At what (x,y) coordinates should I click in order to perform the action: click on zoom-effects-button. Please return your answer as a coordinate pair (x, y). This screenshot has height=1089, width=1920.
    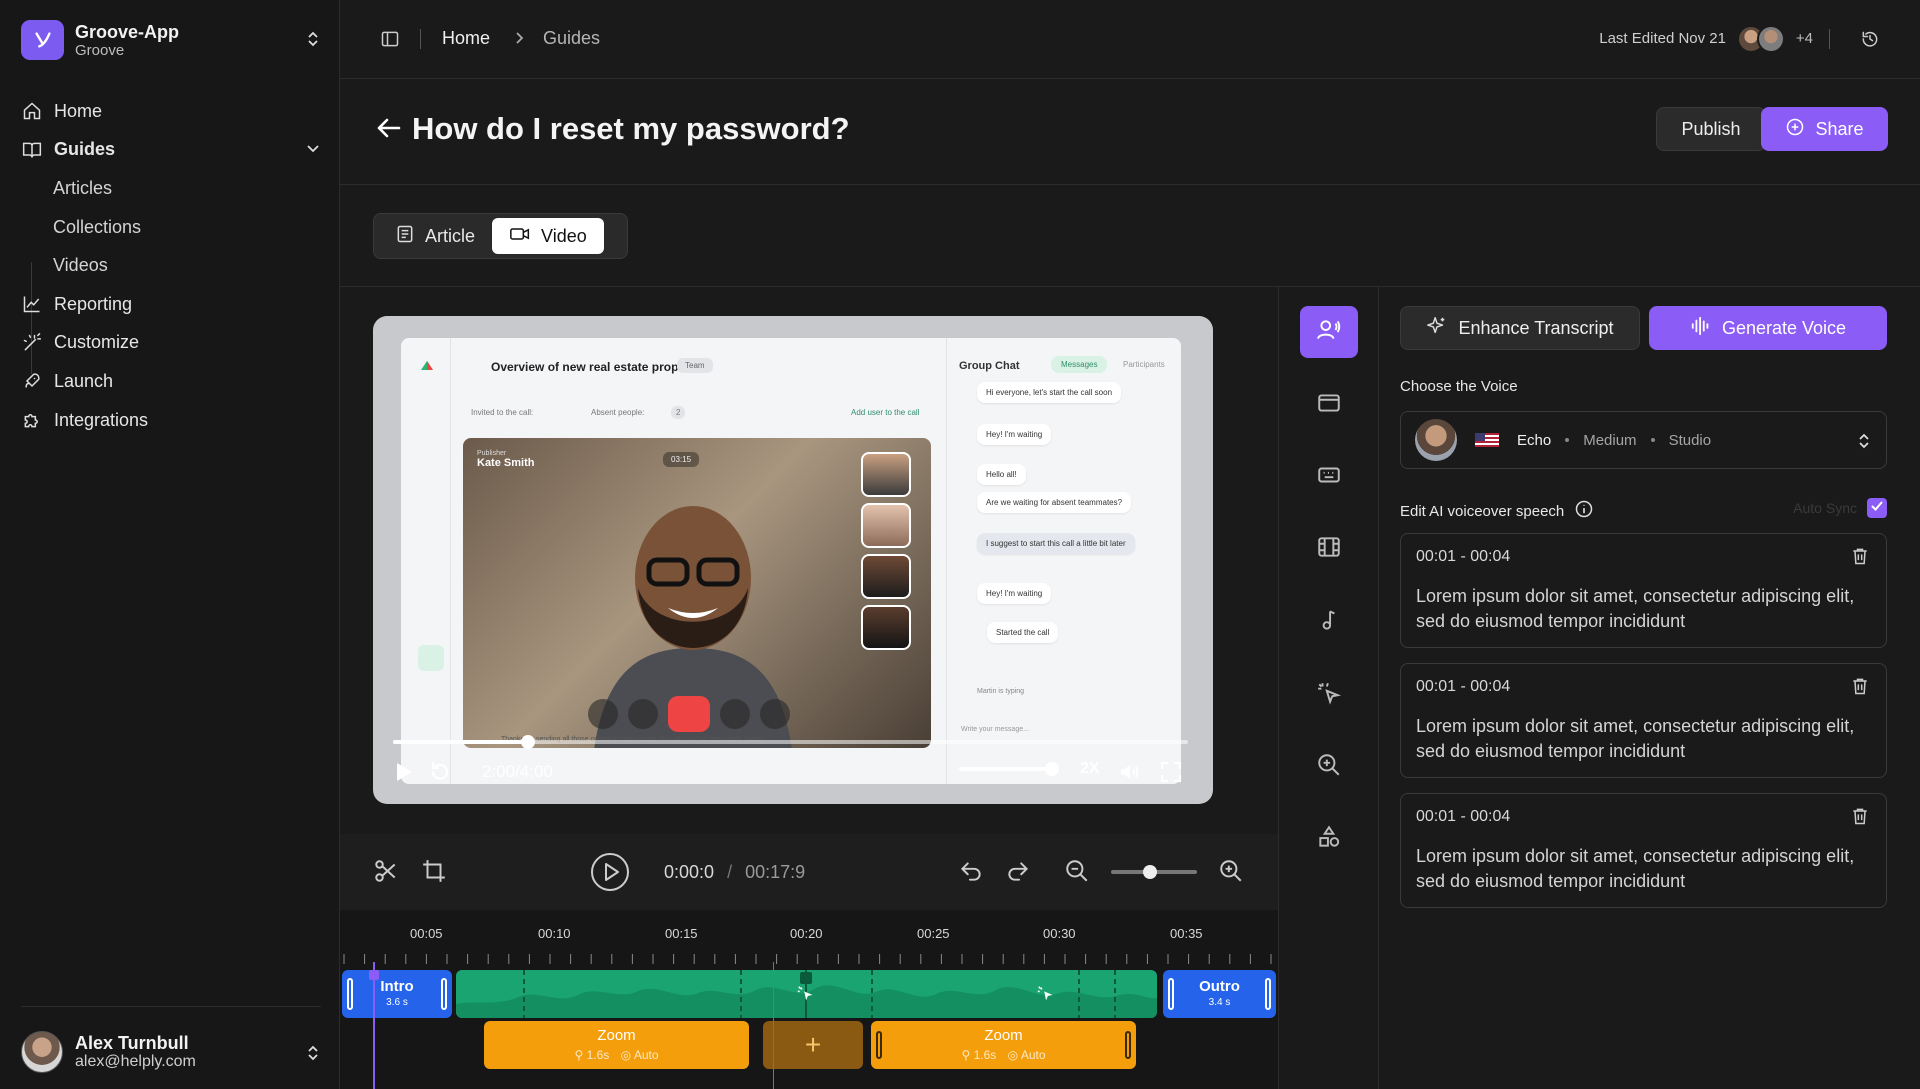
    Looking at the image, I should click on (1329, 767).